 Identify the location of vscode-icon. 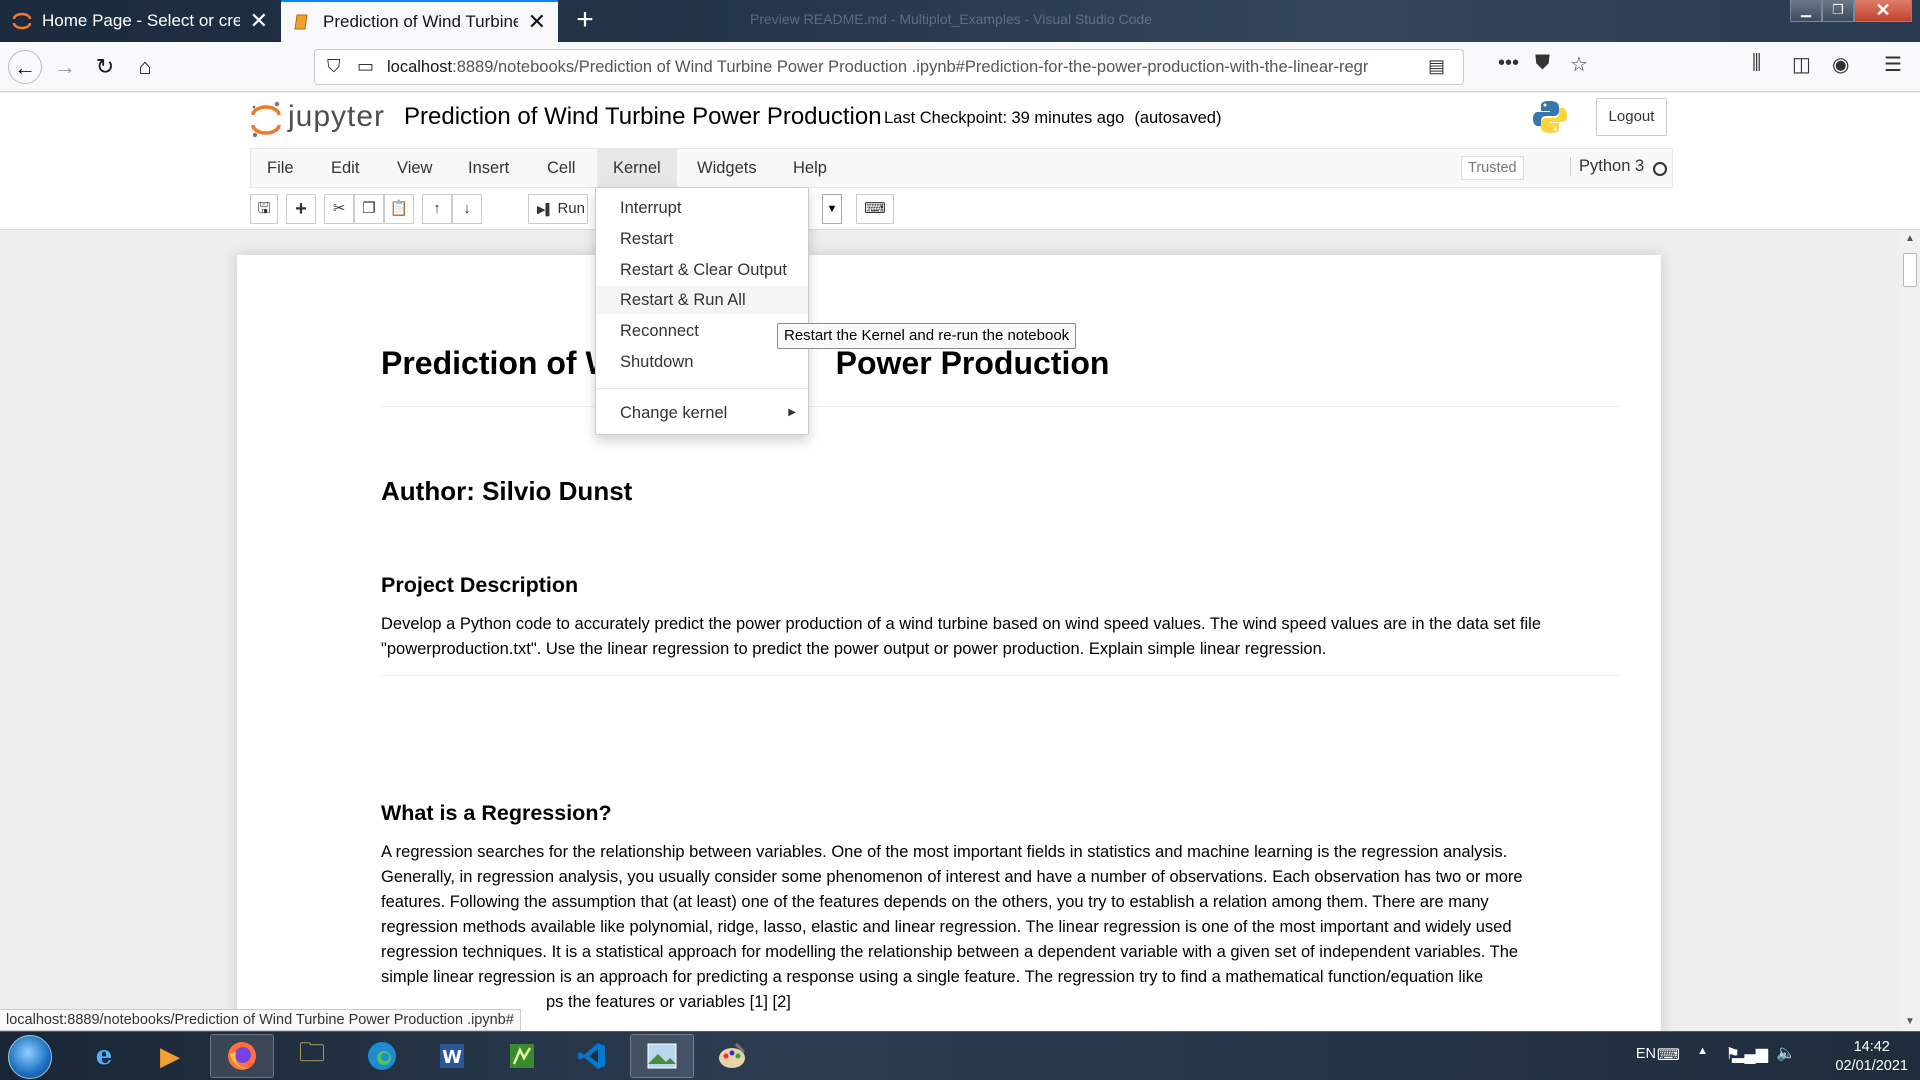
(592, 1056).